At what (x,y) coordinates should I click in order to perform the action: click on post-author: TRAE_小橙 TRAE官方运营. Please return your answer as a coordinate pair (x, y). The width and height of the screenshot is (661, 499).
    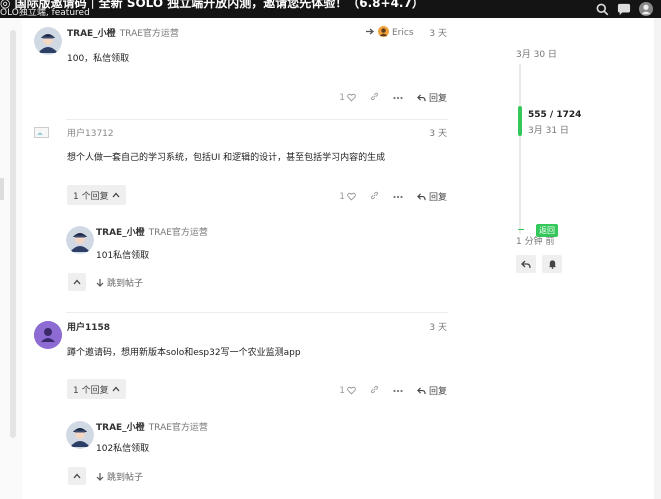
    Looking at the image, I should click on (123, 32).